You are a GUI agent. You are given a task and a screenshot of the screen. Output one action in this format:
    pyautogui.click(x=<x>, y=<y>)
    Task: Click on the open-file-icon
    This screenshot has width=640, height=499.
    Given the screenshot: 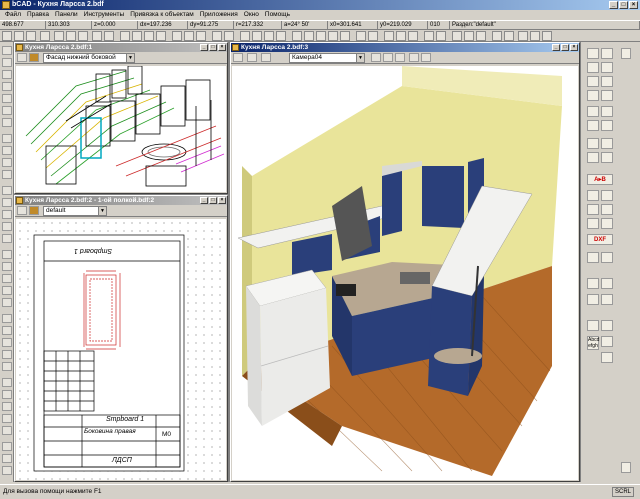 What is the action you would take?
    pyautogui.click(x=19, y=36)
    